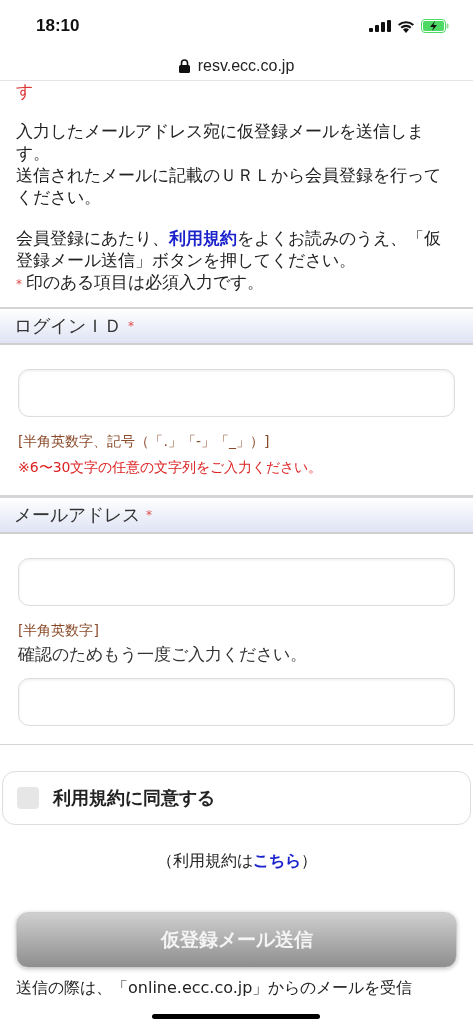 The image size is (473, 1024). I want to click on url-text: resv.ecc.co.jp, so click(246, 66).